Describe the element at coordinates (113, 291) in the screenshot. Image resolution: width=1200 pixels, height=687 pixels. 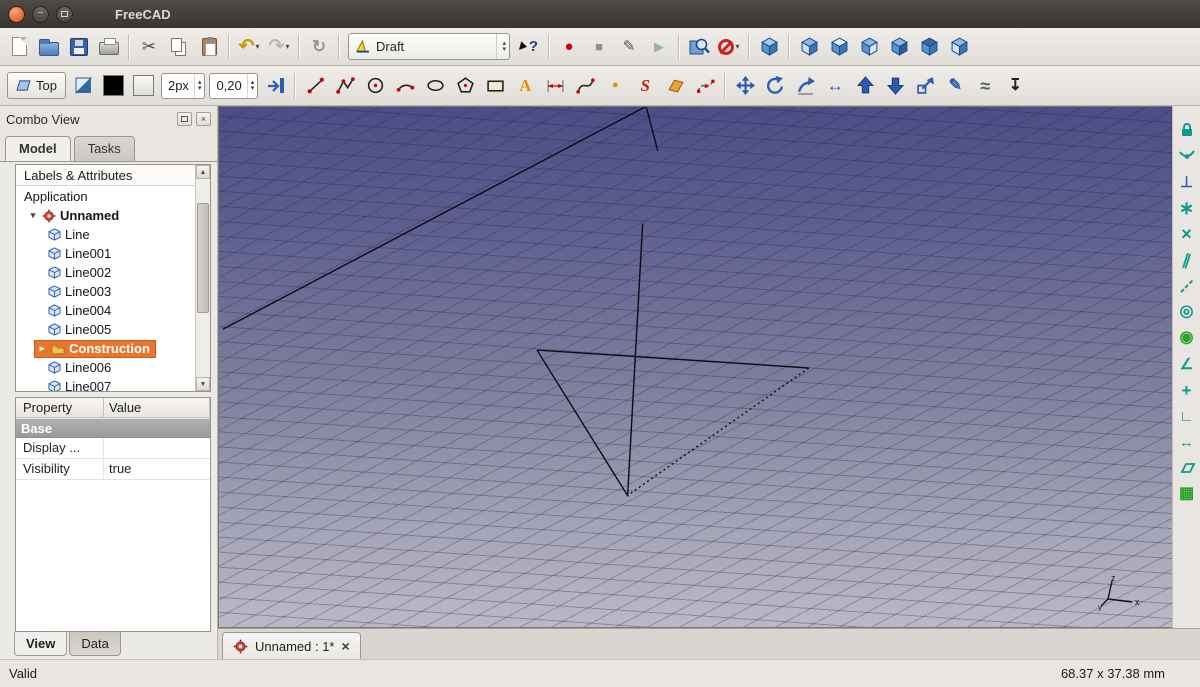
I see `tree-item-line003: Line003` at that location.